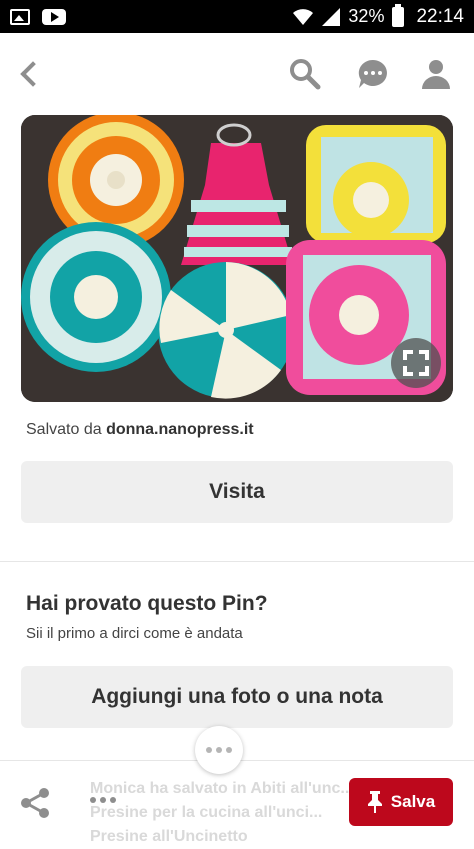 The width and height of the screenshot is (474, 849). Describe the element at coordinates (169, 836) in the screenshot. I see `faded-line: Presine all'Uncinetto` at that location.